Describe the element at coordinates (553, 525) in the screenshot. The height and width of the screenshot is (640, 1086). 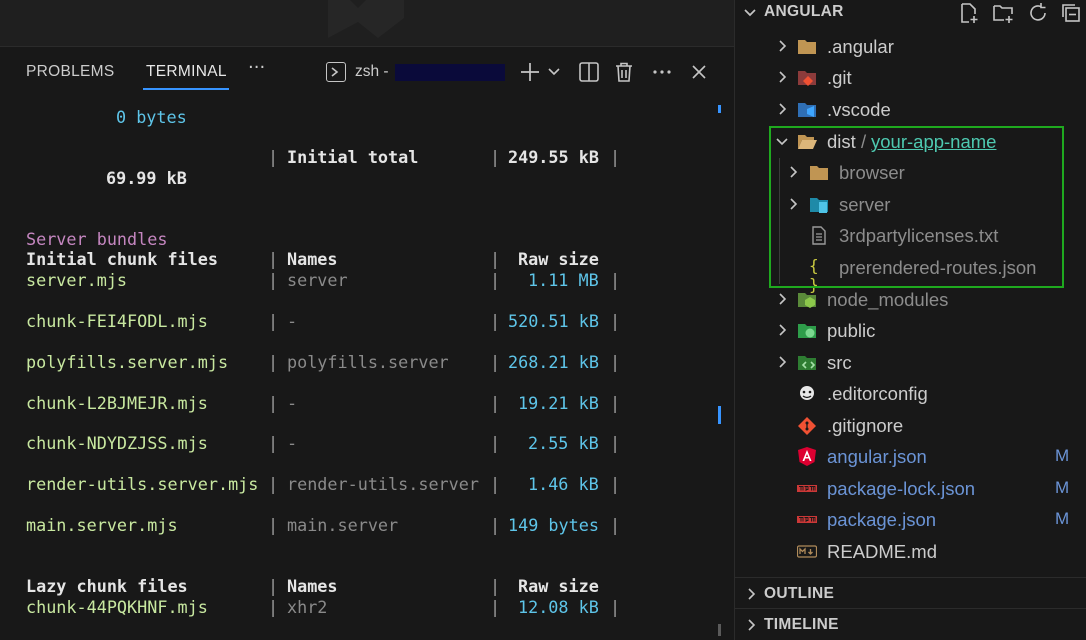
I see `chunk-size: 149 bytes` at that location.